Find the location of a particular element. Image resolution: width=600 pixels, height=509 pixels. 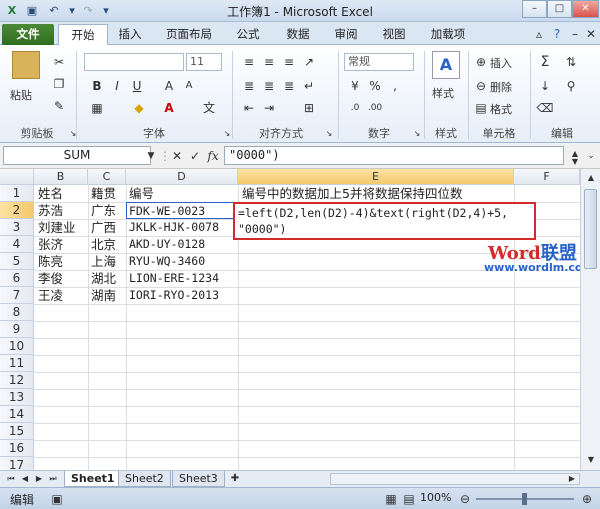

tab-addins: 加载项 is located at coordinates (448, 34).